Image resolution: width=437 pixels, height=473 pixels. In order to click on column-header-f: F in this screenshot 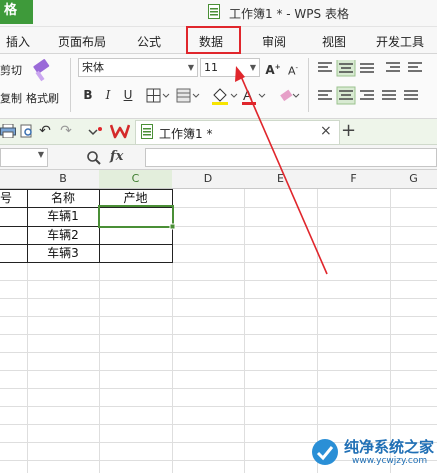, I will do `click(353, 179)`.